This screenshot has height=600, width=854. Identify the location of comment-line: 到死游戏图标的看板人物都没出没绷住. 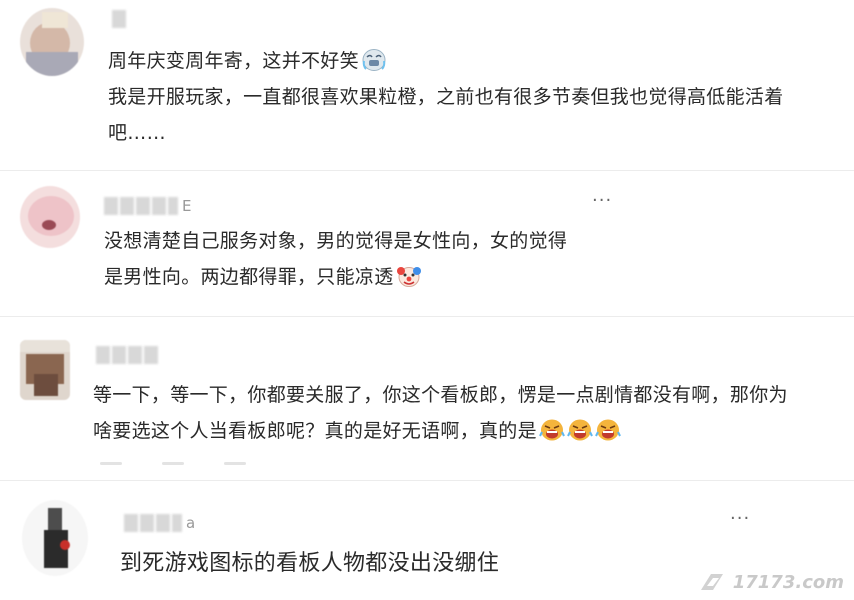
(310, 563).